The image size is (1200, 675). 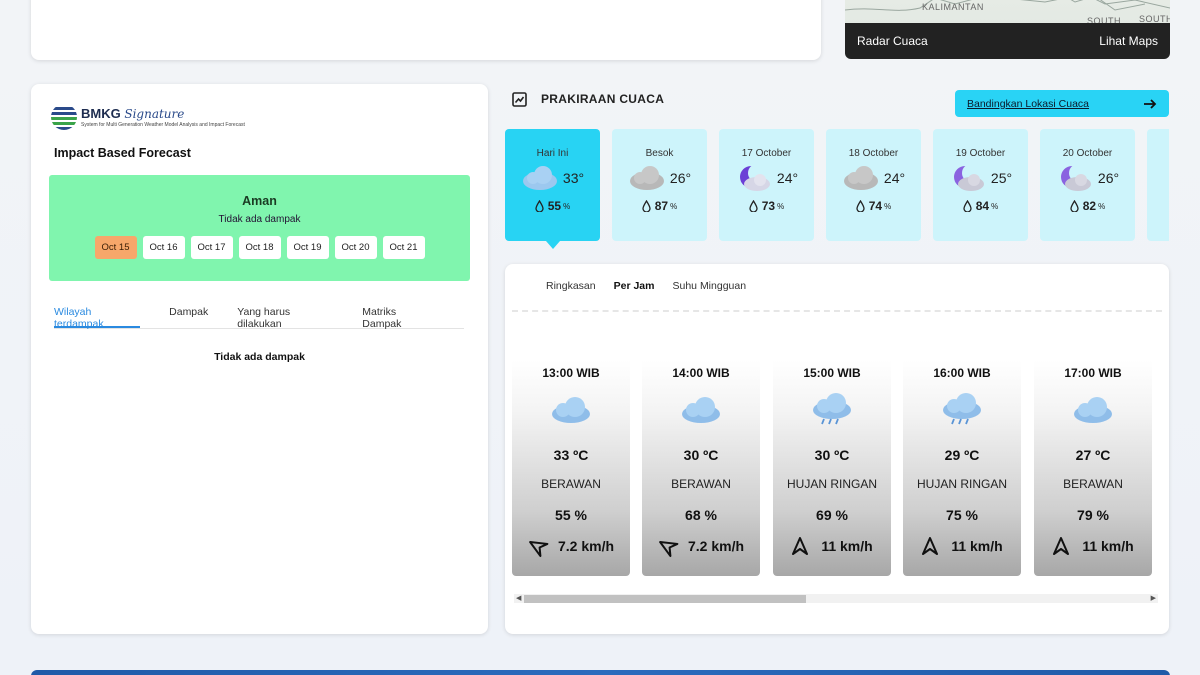 I want to click on radar-label: Radar Cuaca, so click(x=892, y=41).